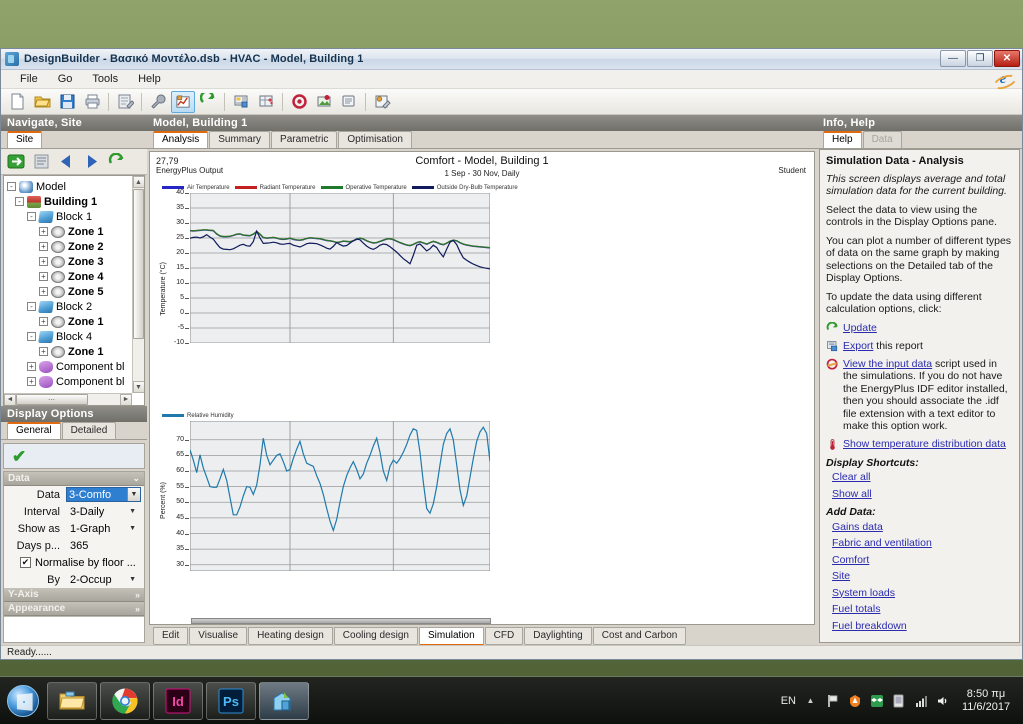 This screenshot has width=1023, height=724. Describe the element at coordinates (953, 58) in the screenshot. I see `minimize-button: —` at that location.